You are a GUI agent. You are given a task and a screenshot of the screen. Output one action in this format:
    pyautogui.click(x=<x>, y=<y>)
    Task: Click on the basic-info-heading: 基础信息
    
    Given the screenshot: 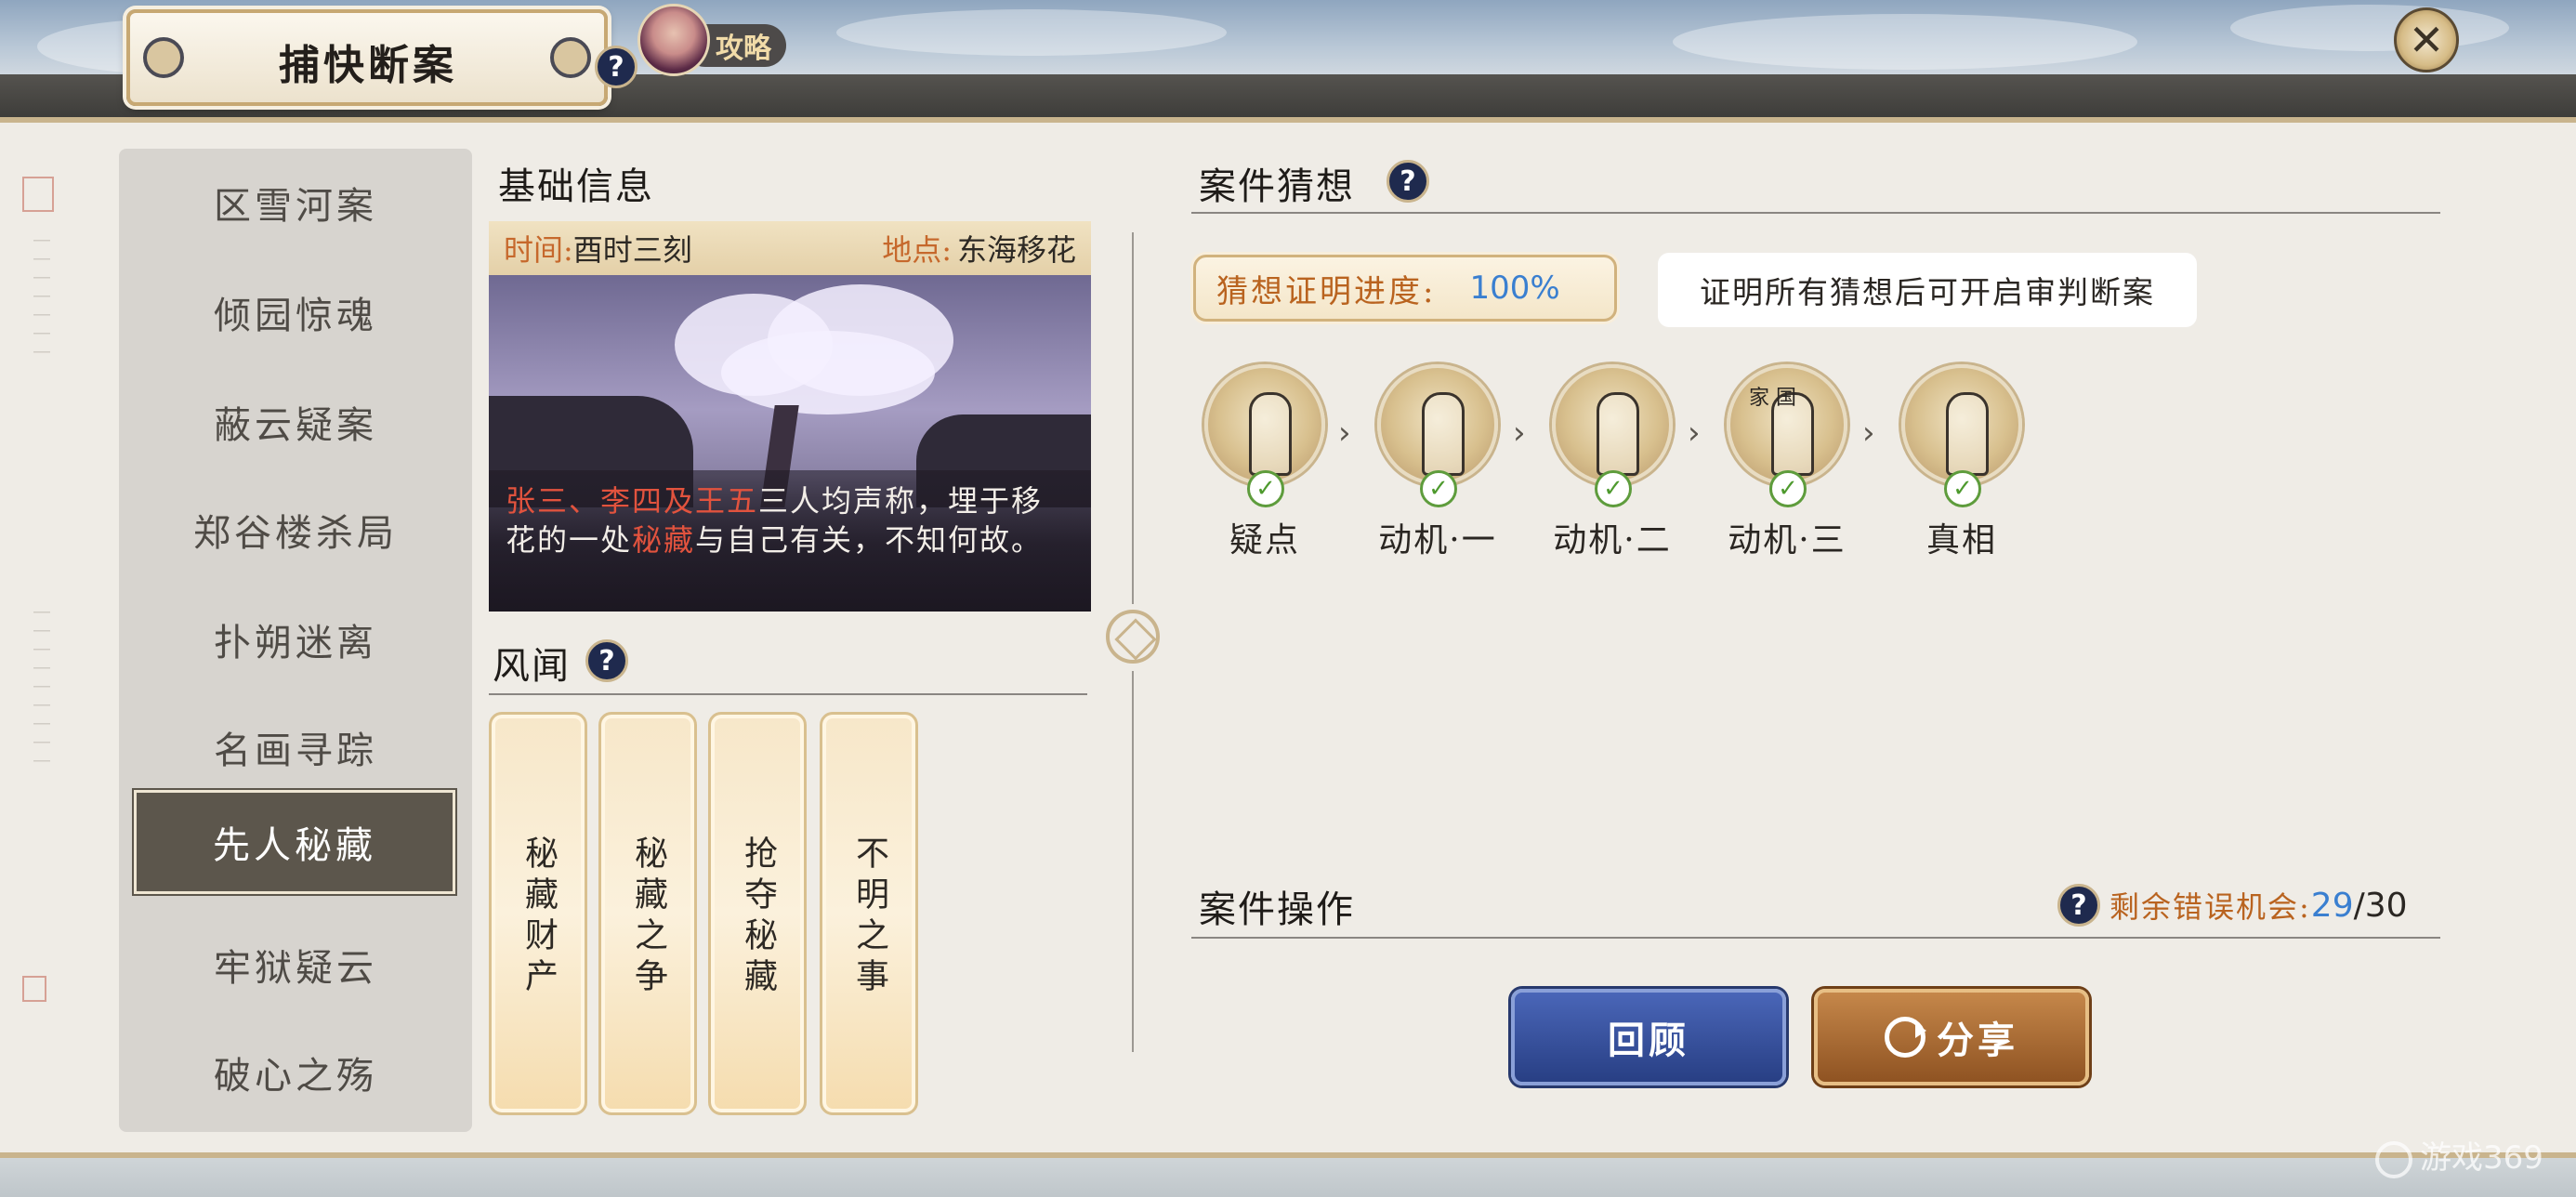 What is the action you would take?
    pyautogui.click(x=576, y=186)
    